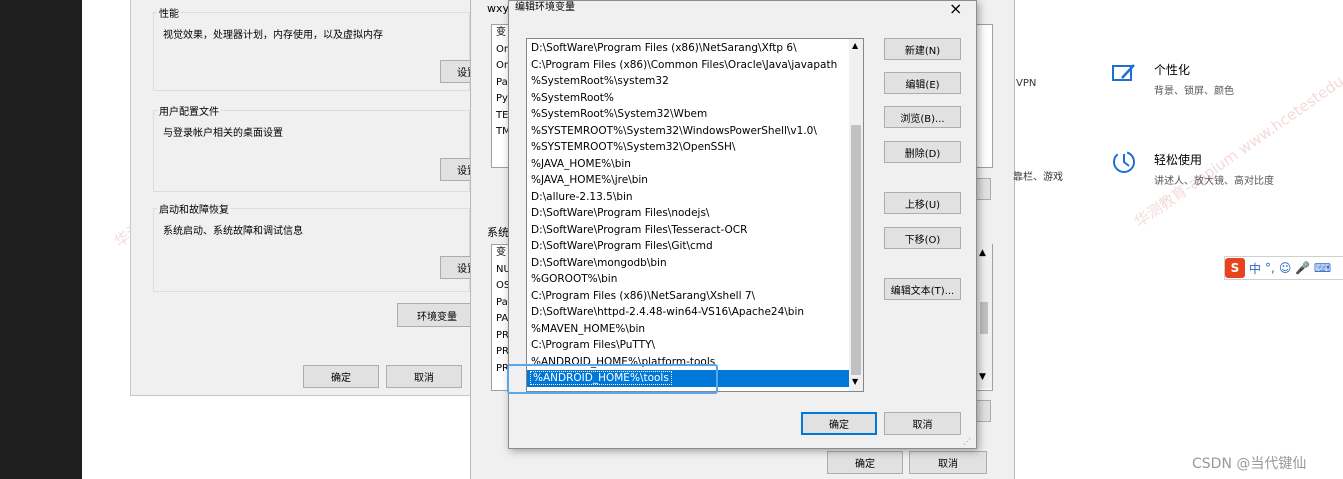  What do you see at coordinates (1214, 181) in the screenshot?
I see `ease-of-access-sub: 讲述人、放大镜、高对比度` at bounding box center [1214, 181].